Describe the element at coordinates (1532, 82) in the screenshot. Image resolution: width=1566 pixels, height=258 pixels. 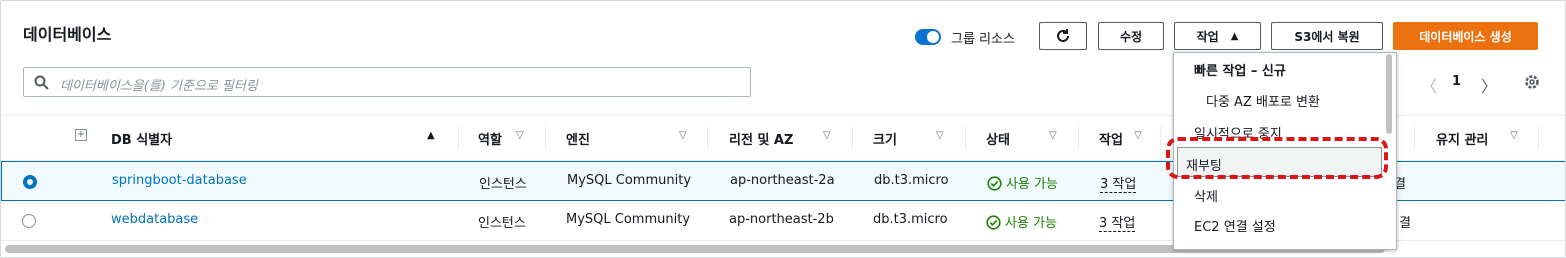
I see `gear-icon` at that location.